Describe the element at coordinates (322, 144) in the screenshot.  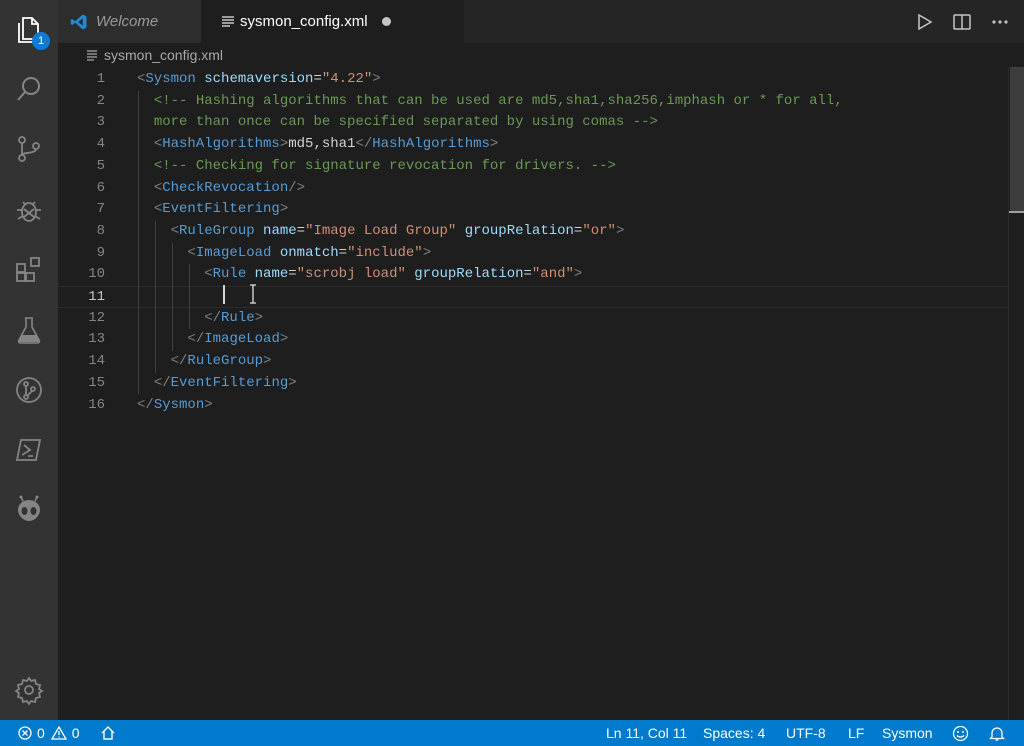
I see `code-token: md5,sha1` at that location.